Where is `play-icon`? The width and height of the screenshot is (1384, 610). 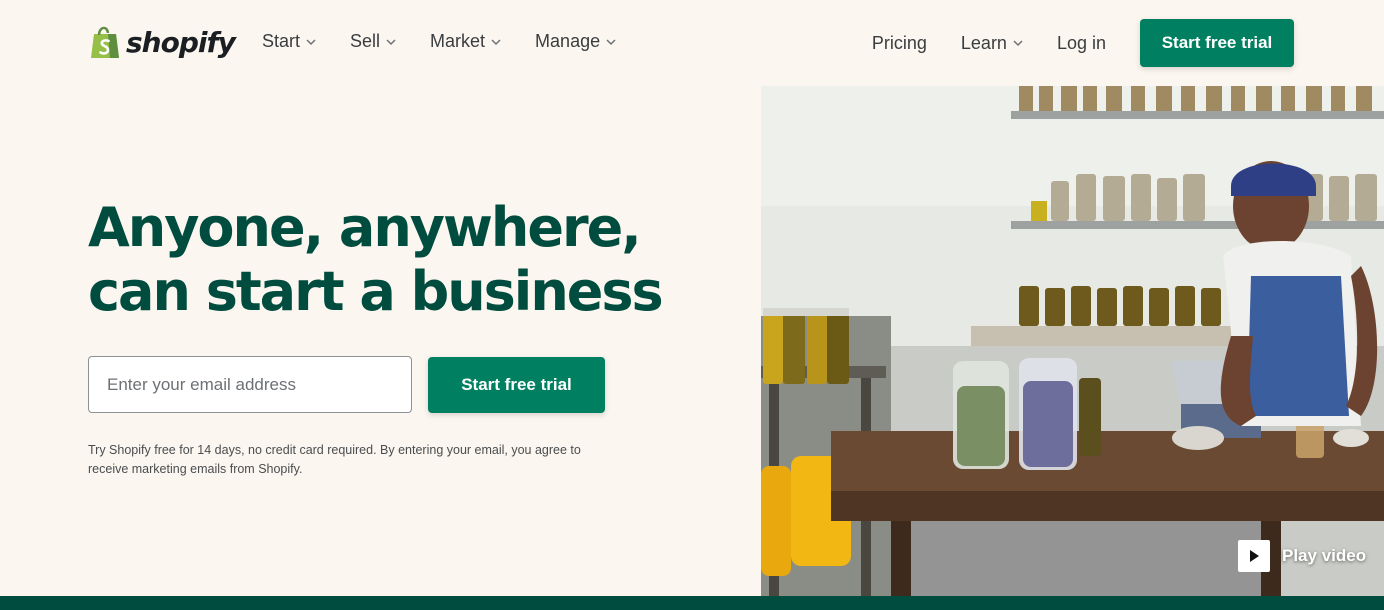
play-icon is located at coordinates (1254, 556).